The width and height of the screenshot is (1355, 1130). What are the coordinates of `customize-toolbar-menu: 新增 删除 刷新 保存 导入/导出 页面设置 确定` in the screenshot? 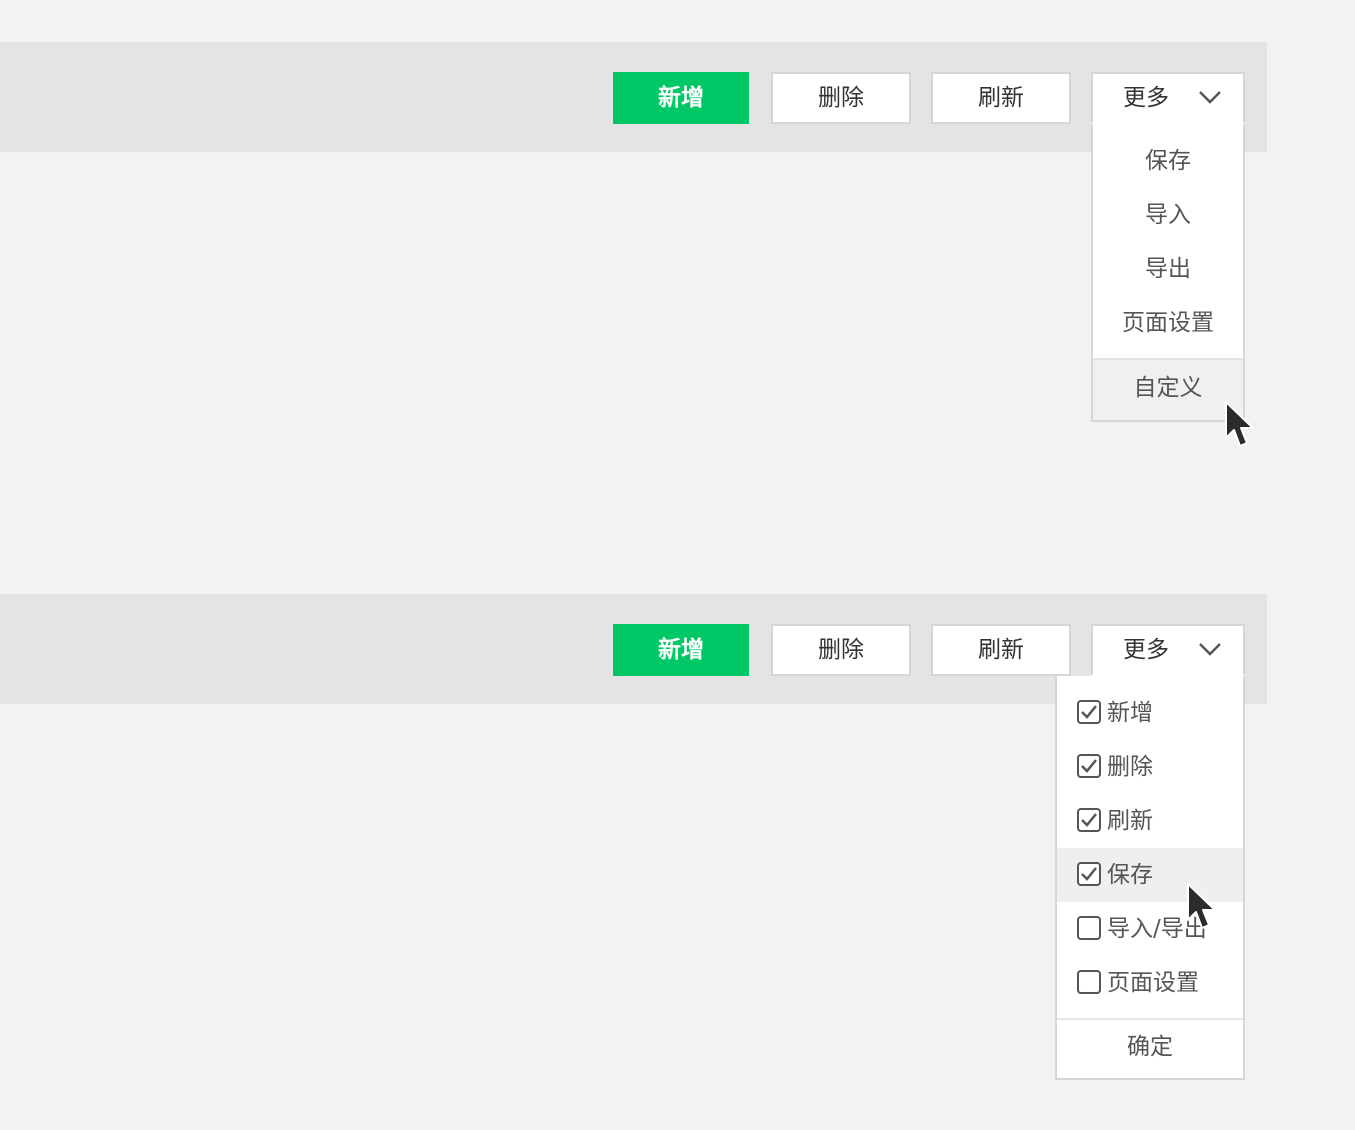 It's located at (1150, 878).